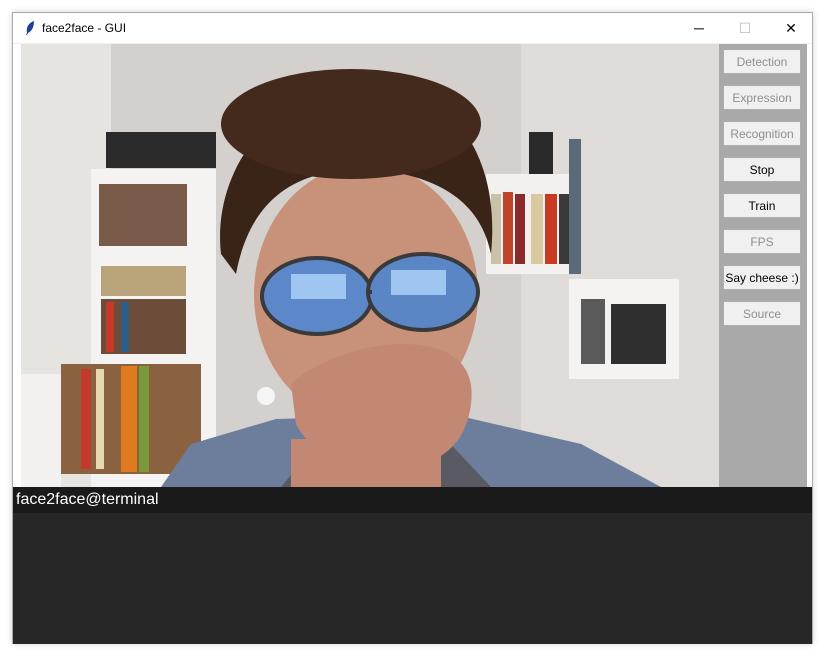 Image resolution: width=827 pixels, height=659 pixels. I want to click on minimize-button: ─, so click(699, 28).